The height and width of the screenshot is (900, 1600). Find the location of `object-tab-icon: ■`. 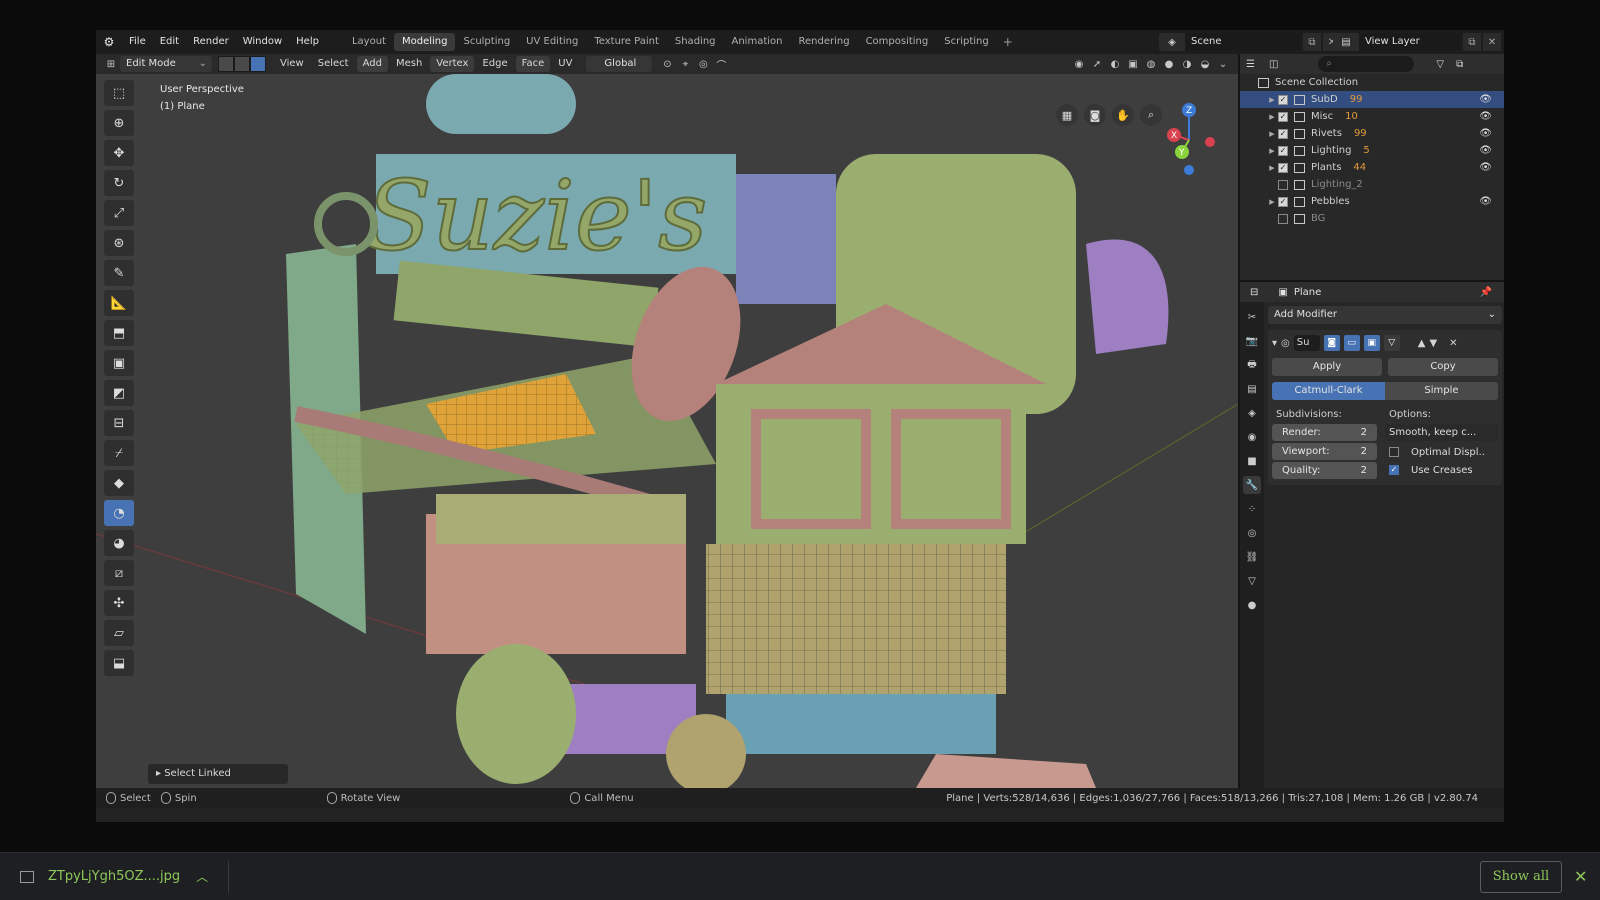

object-tab-icon: ■ is located at coordinates (1252, 461).